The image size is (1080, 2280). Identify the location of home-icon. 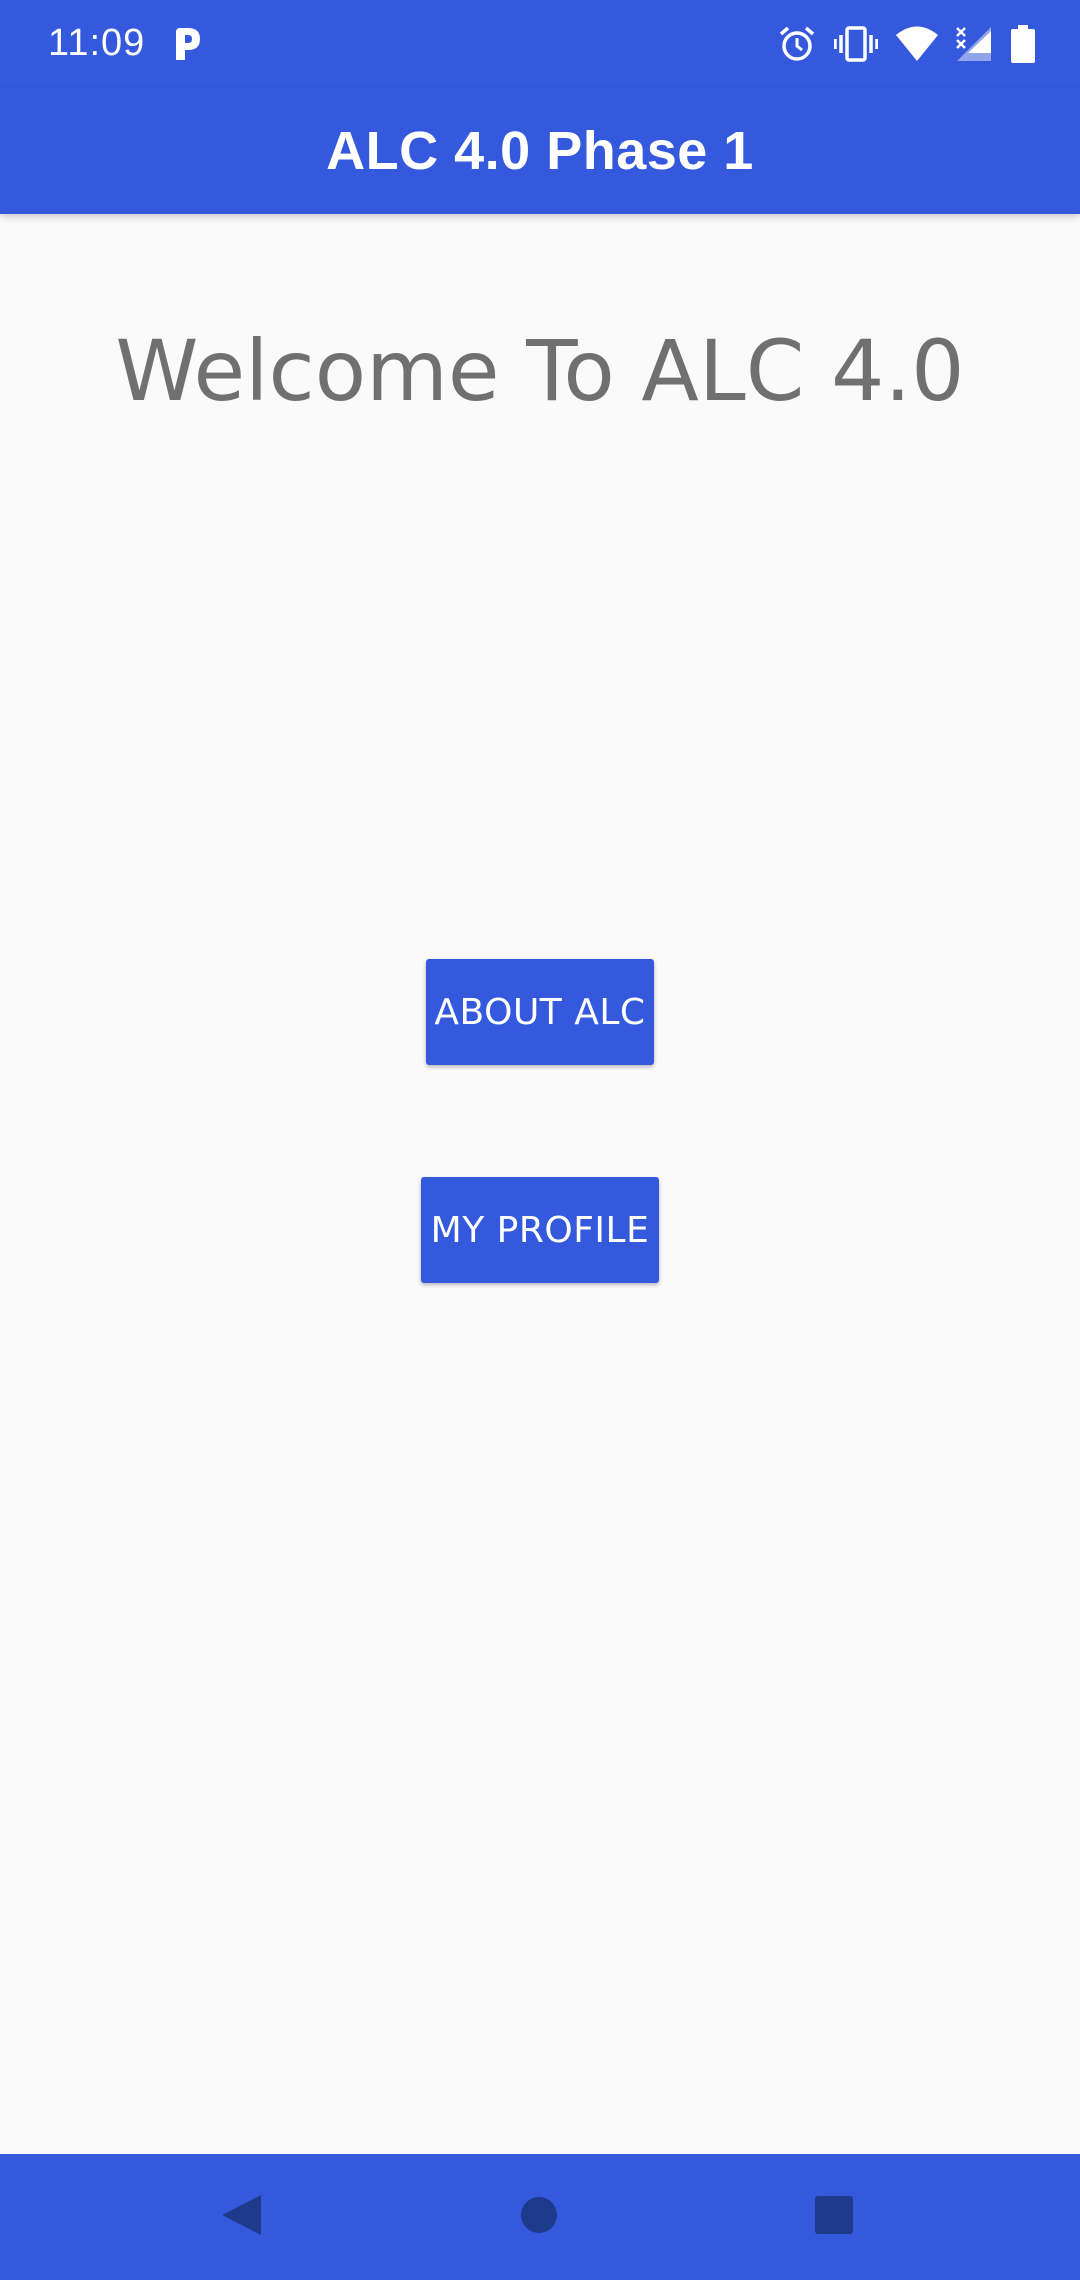
(539, 2217).